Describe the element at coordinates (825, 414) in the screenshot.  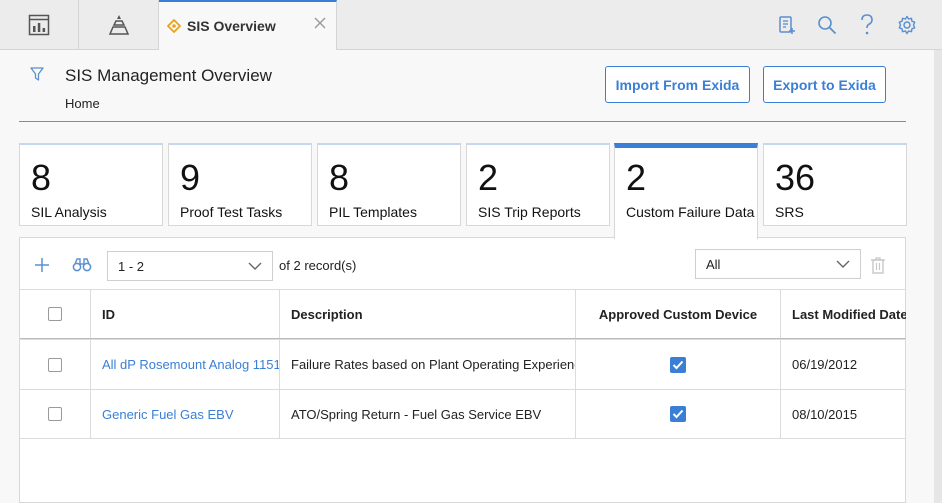
I see `record-modified-date: 08/10/2015` at that location.